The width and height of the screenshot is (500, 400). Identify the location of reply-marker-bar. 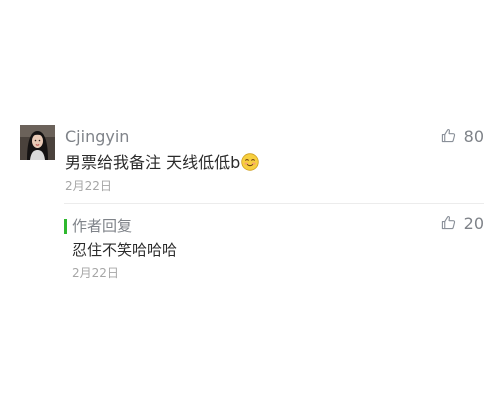
(65, 226).